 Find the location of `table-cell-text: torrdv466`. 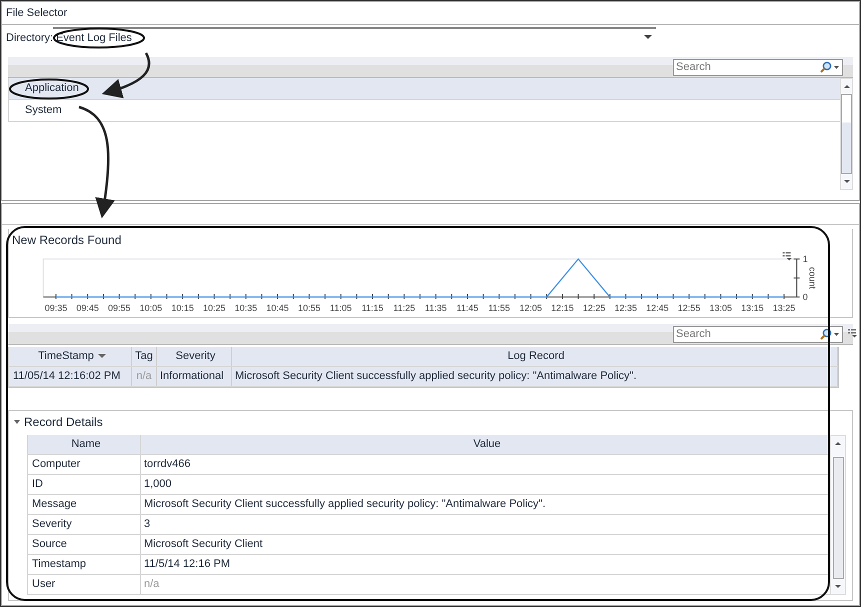

table-cell-text: torrdv466 is located at coordinates (167, 464).